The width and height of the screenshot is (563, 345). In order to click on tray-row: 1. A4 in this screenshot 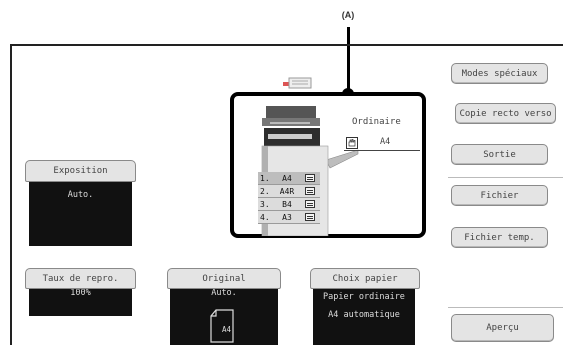, I will do `click(289, 178)`.